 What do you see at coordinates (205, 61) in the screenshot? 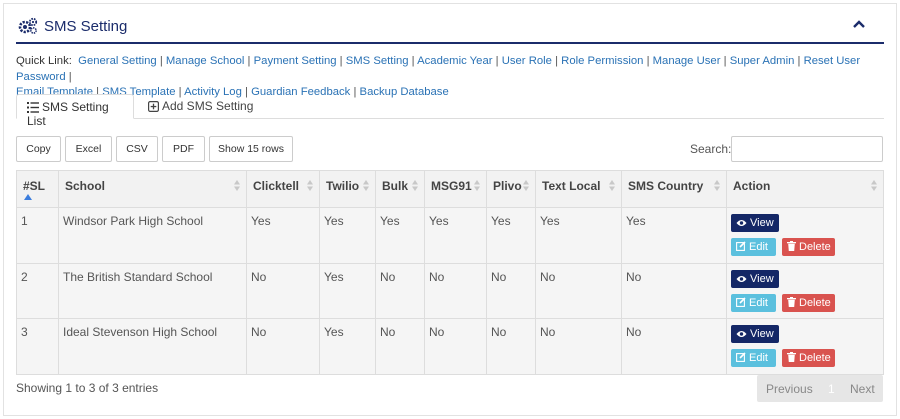
I see `quick-link-manage-school: Manage School` at bounding box center [205, 61].